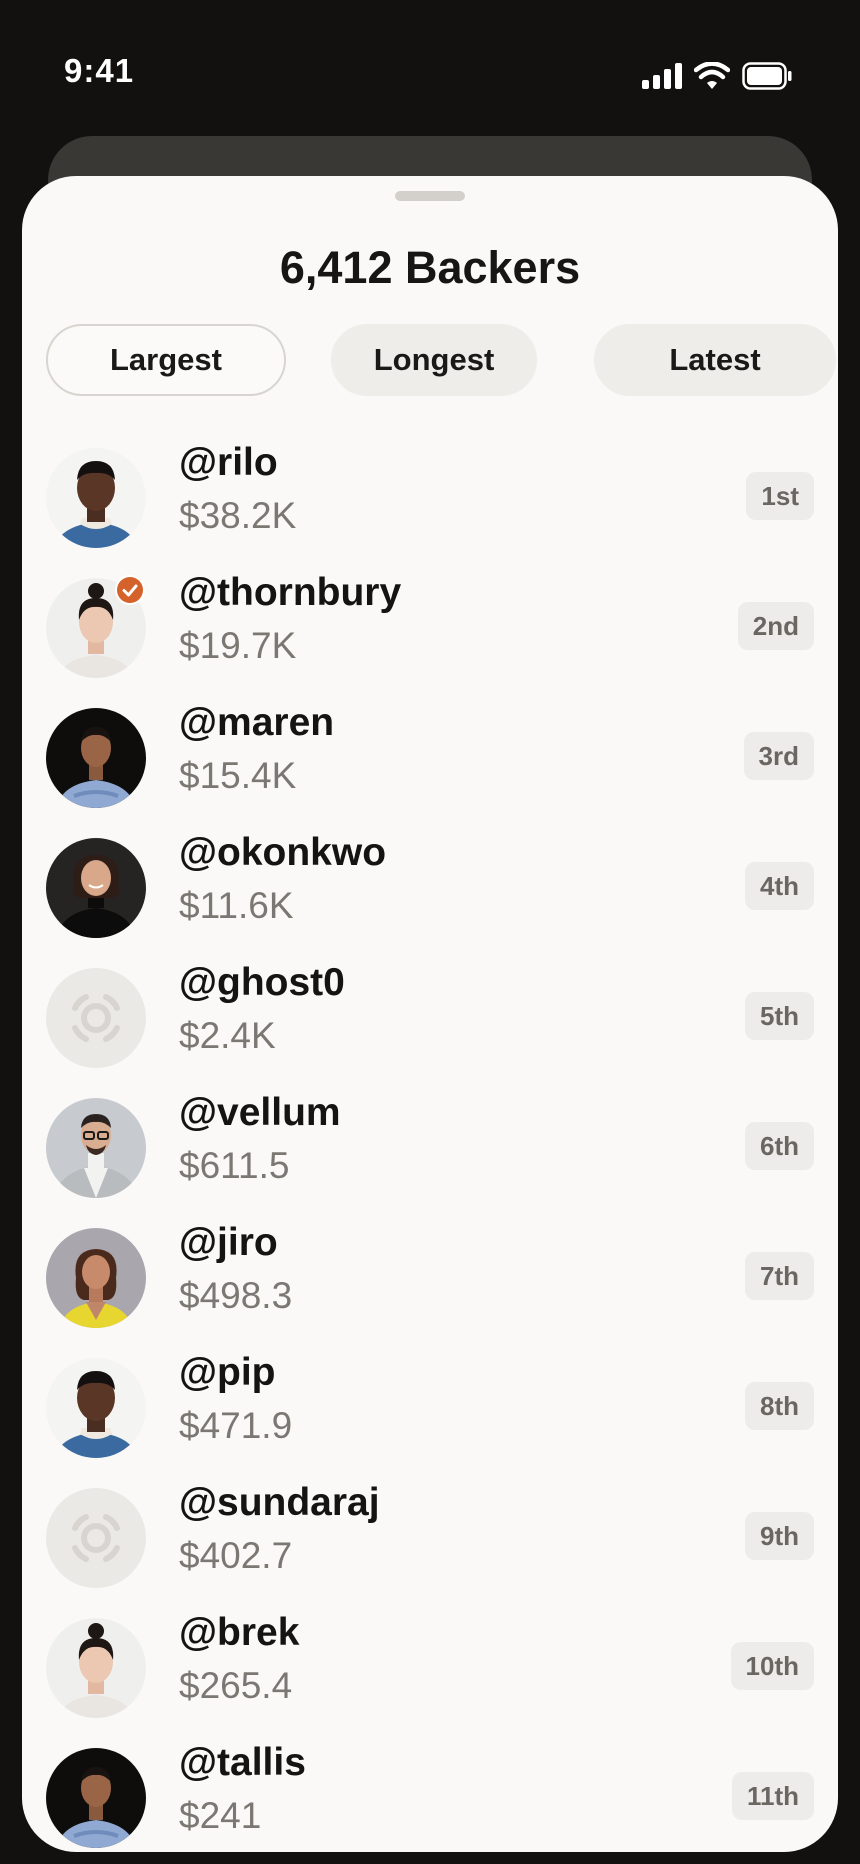 This screenshot has height=1864, width=860. Describe the element at coordinates (780, 496) in the screenshot. I see `rank-badge: 1st` at that location.